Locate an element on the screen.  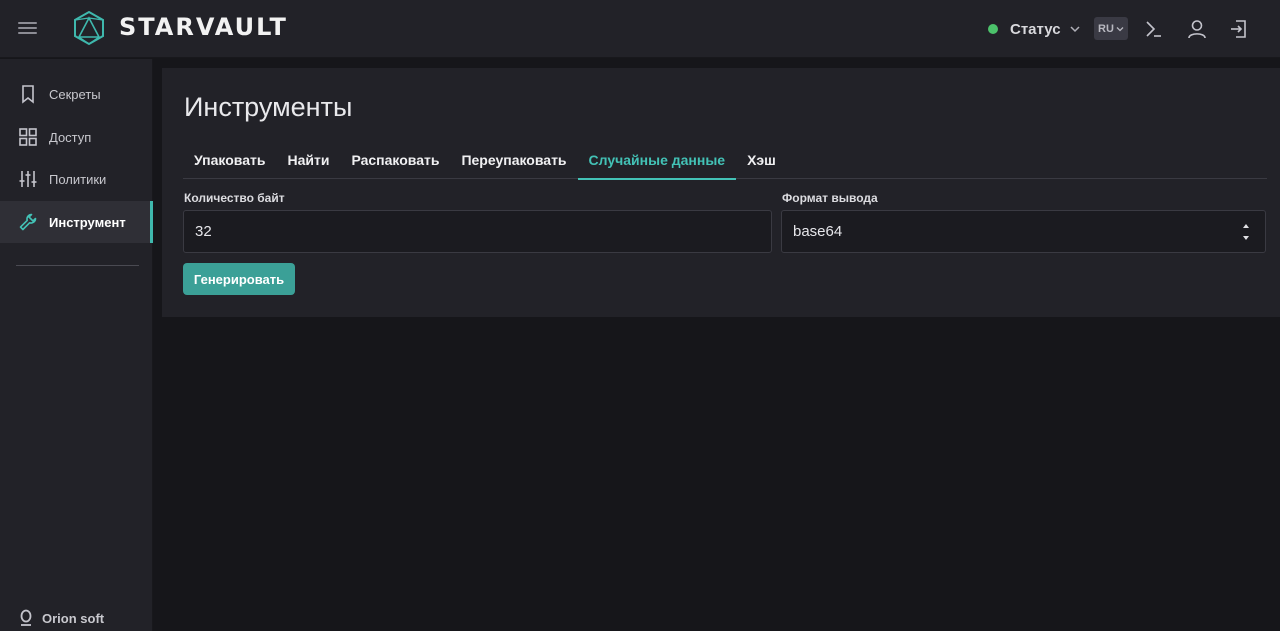
orion-logo-icon is located at coordinates (26, 617).